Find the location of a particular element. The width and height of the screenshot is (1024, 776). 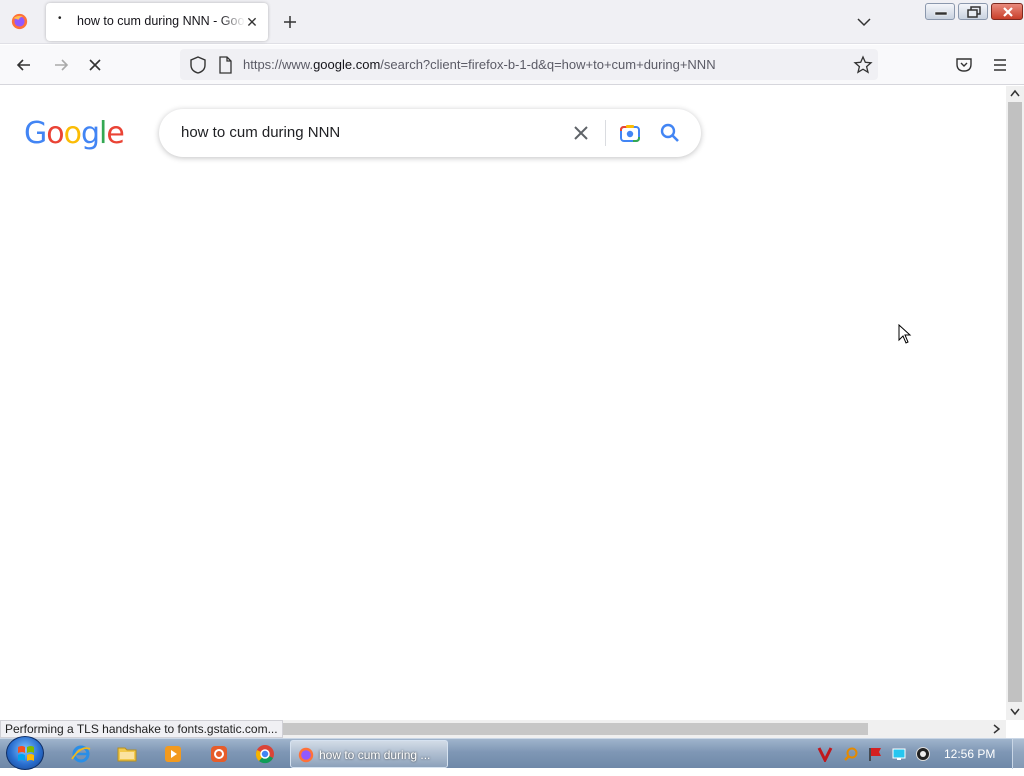

vertical-scroll-thumb is located at coordinates (1015, 402).